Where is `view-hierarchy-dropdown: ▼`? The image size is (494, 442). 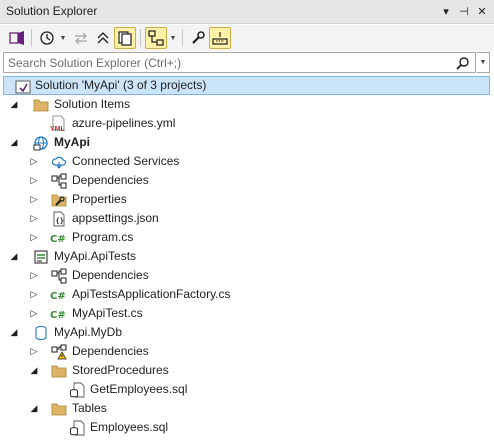 view-hierarchy-dropdown: ▼ is located at coordinates (173, 38).